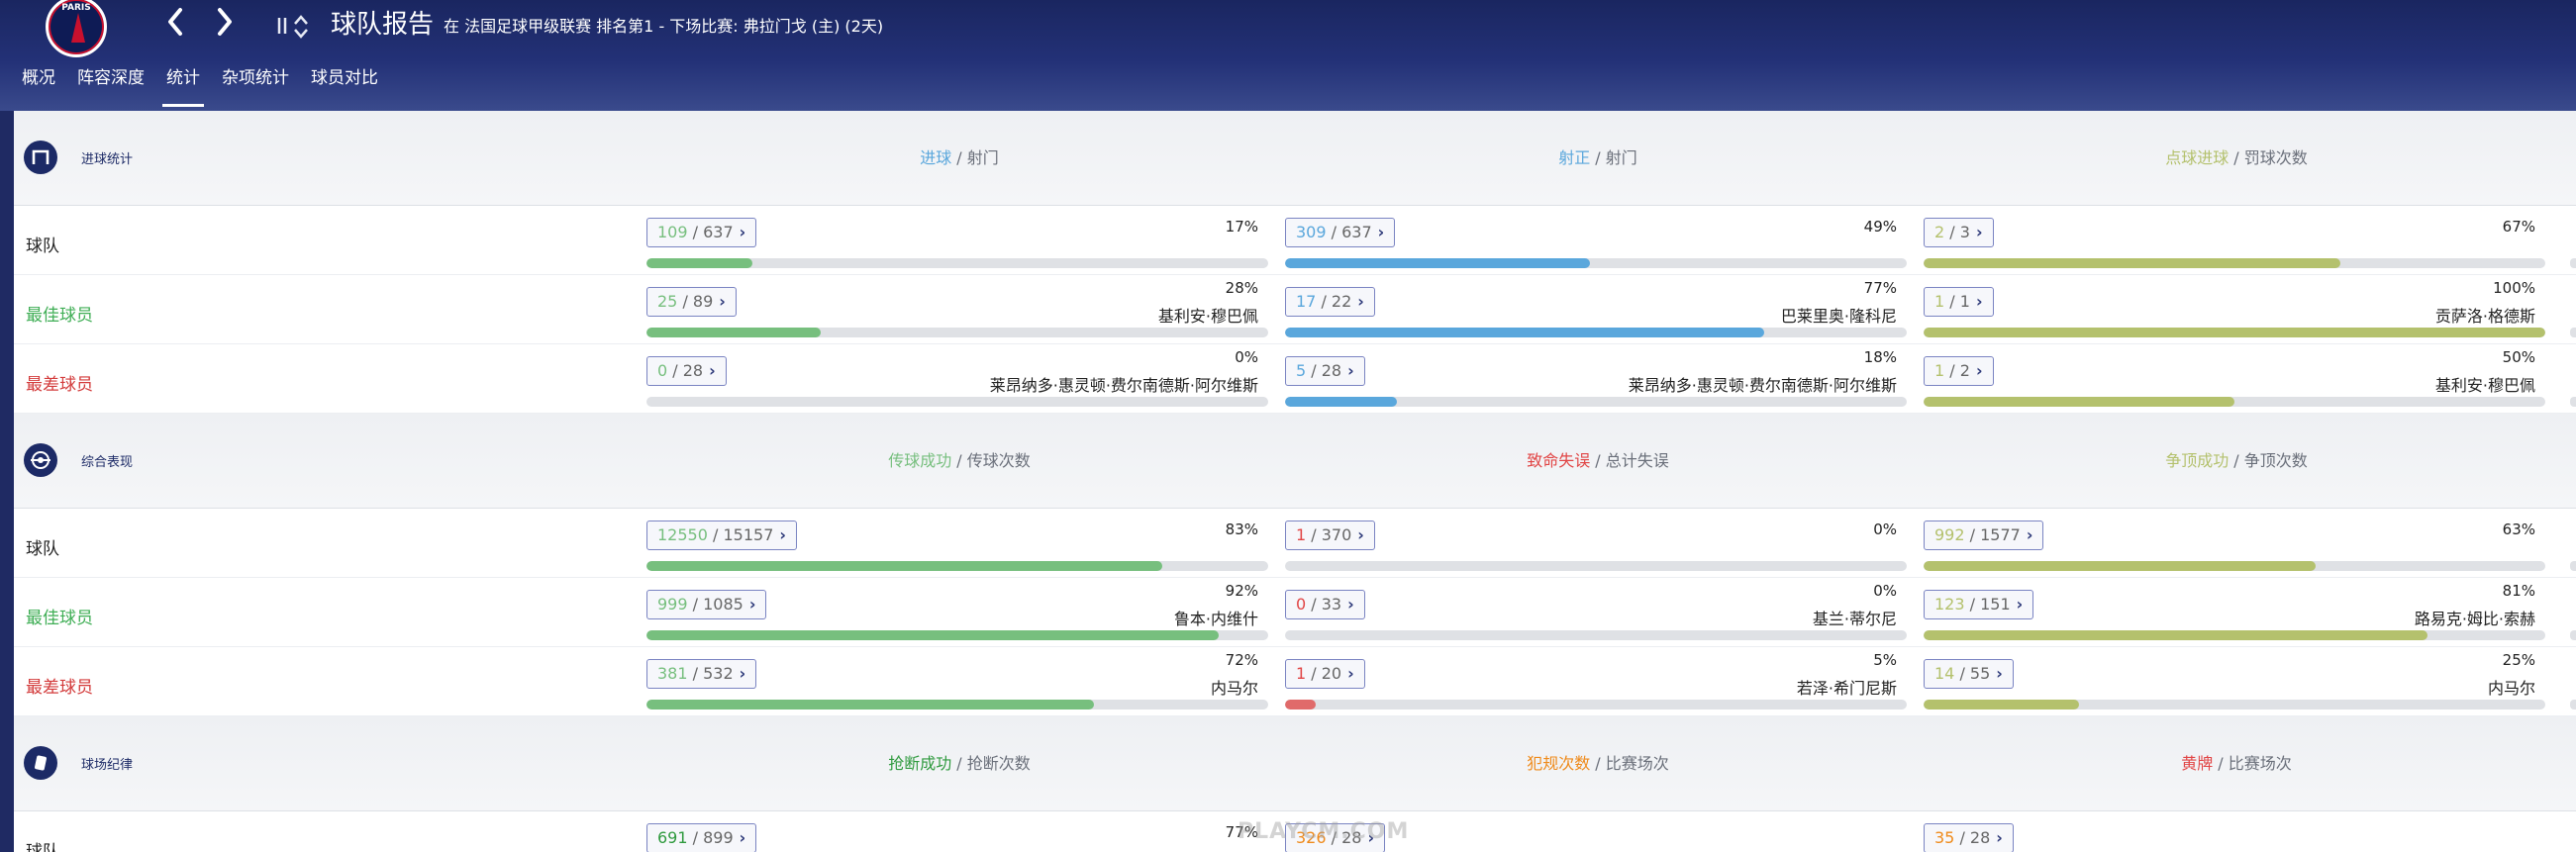  I want to click on sort-arrows-icon, so click(293, 27).